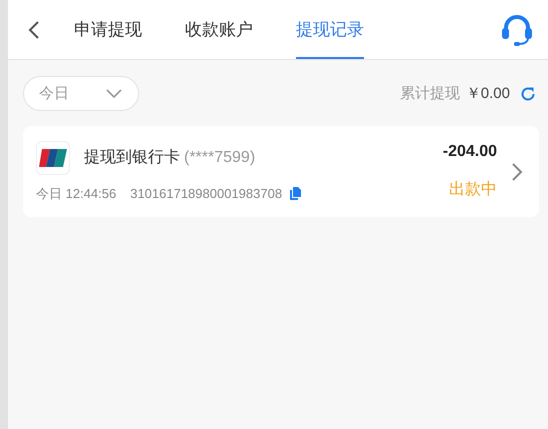 The width and height of the screenshot is (548, 429). What do you see at coordinates (488, 93) in the screenshot?
I see `total-amount: ￥0.00` at bounding box center [488, 93].